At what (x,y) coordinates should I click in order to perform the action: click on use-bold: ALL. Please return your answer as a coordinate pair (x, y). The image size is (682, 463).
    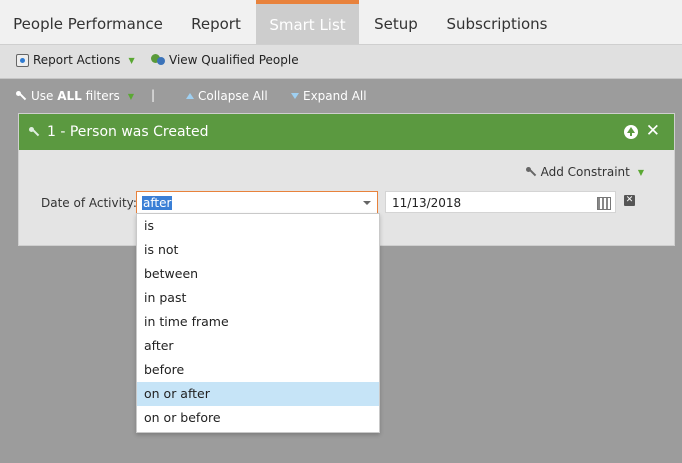
    Looking at the image, I should click on (69, 96).